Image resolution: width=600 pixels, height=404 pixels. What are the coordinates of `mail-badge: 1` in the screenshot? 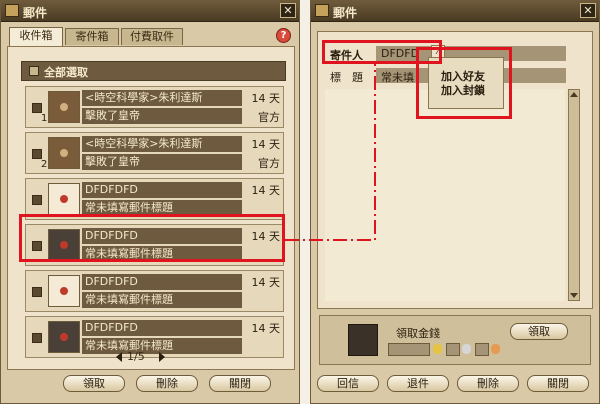 It's located at (44, 118).